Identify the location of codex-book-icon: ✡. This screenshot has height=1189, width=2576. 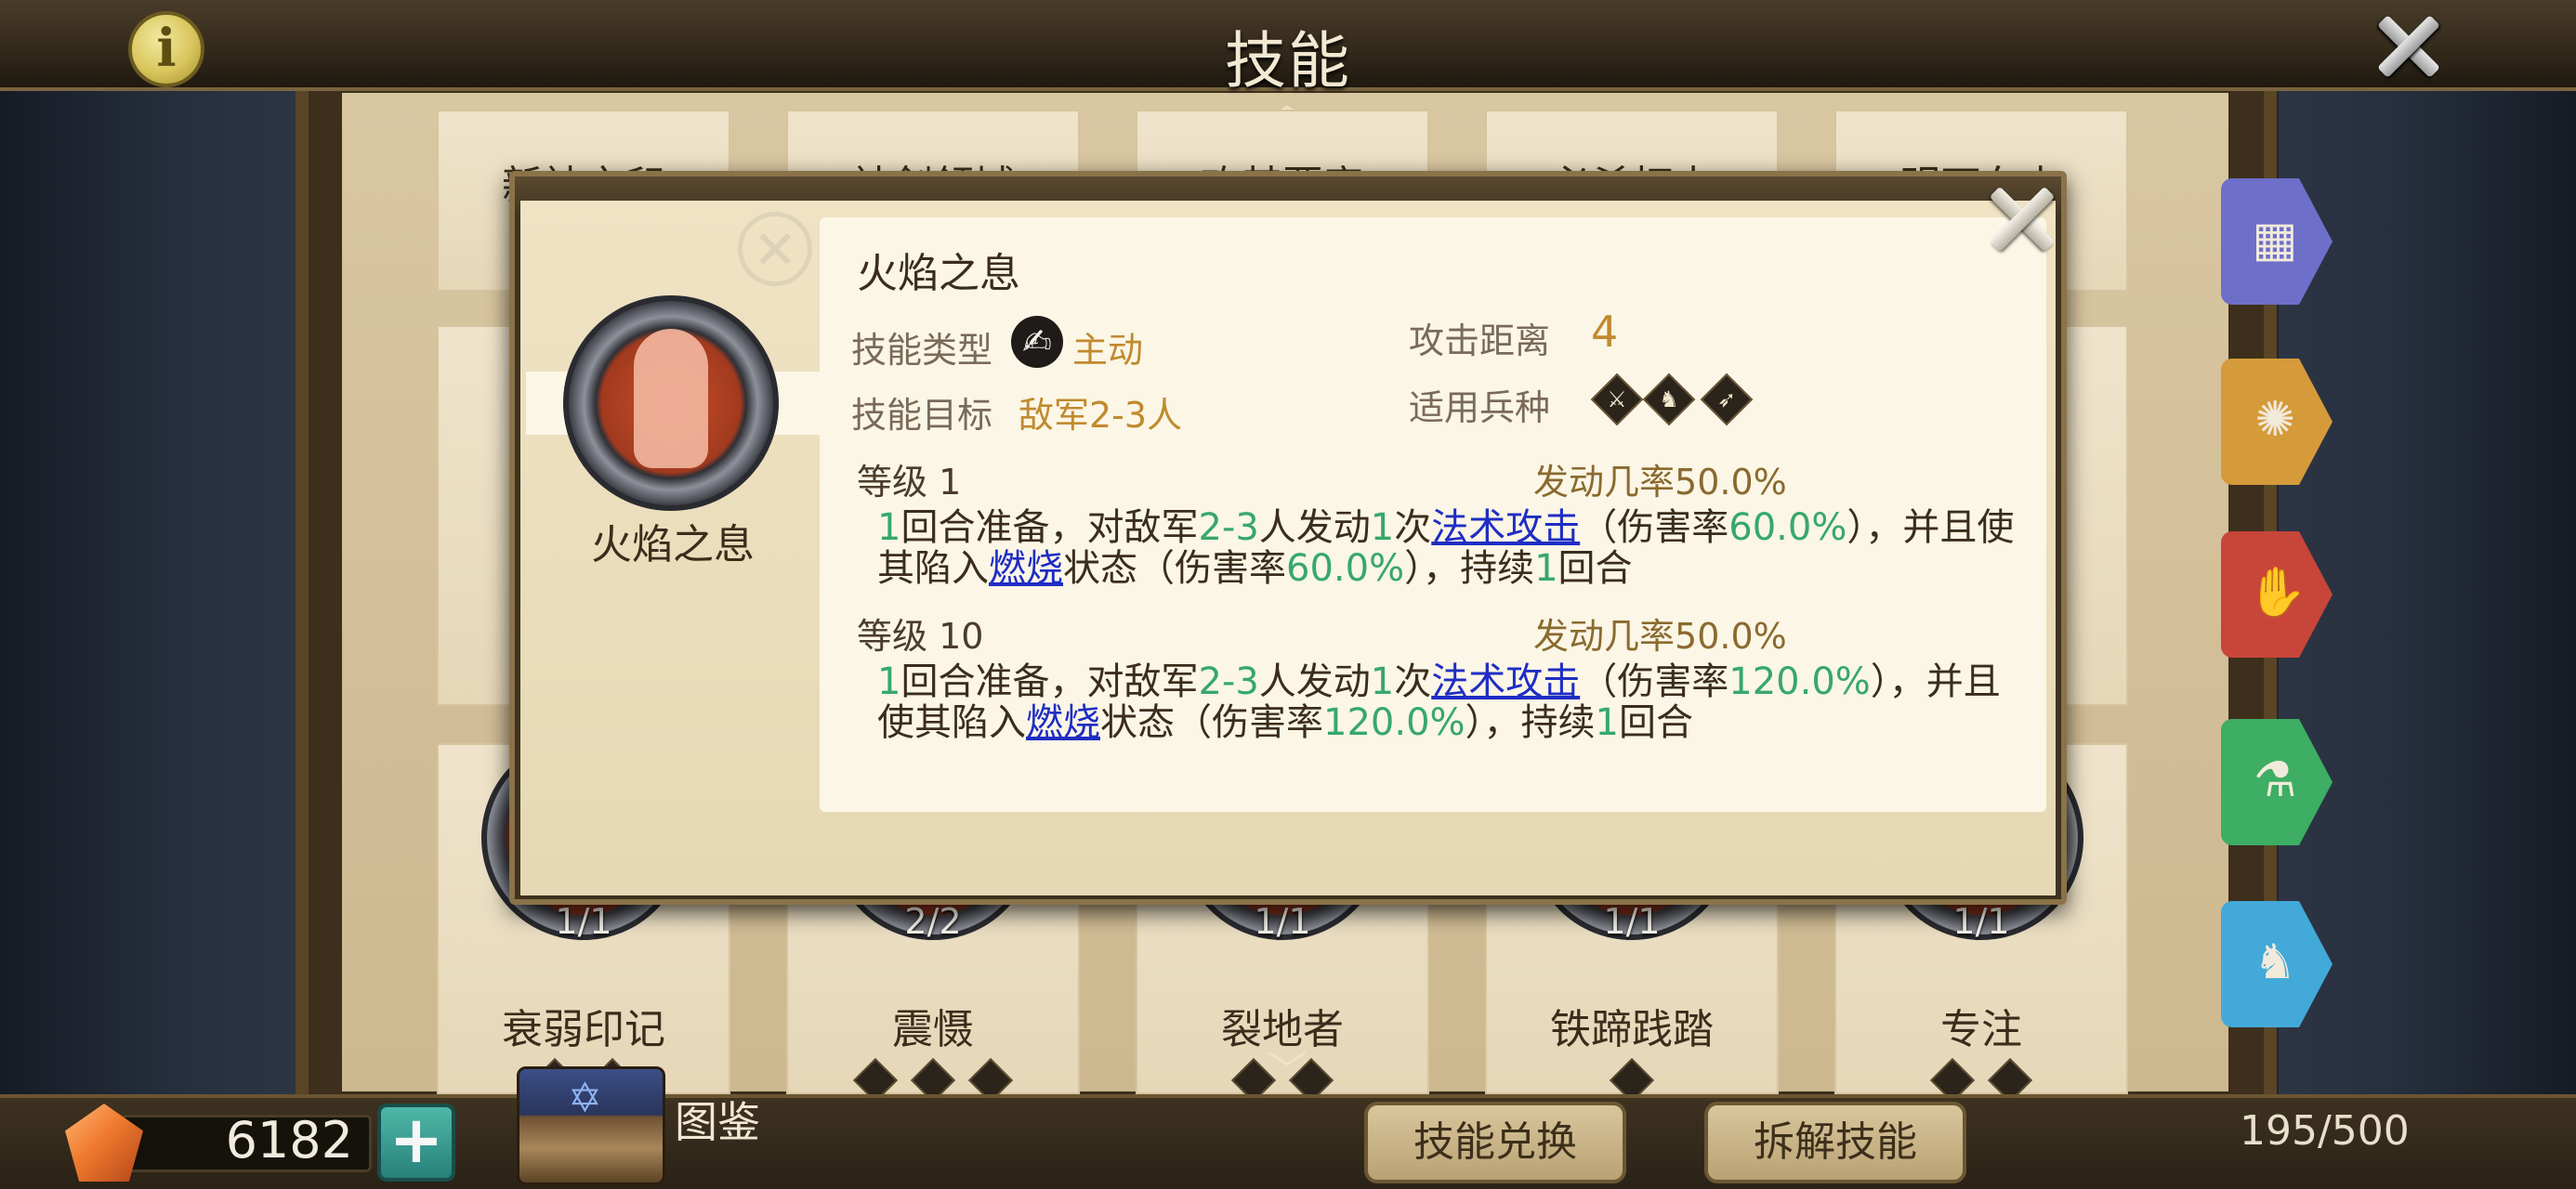
(591, 1125).